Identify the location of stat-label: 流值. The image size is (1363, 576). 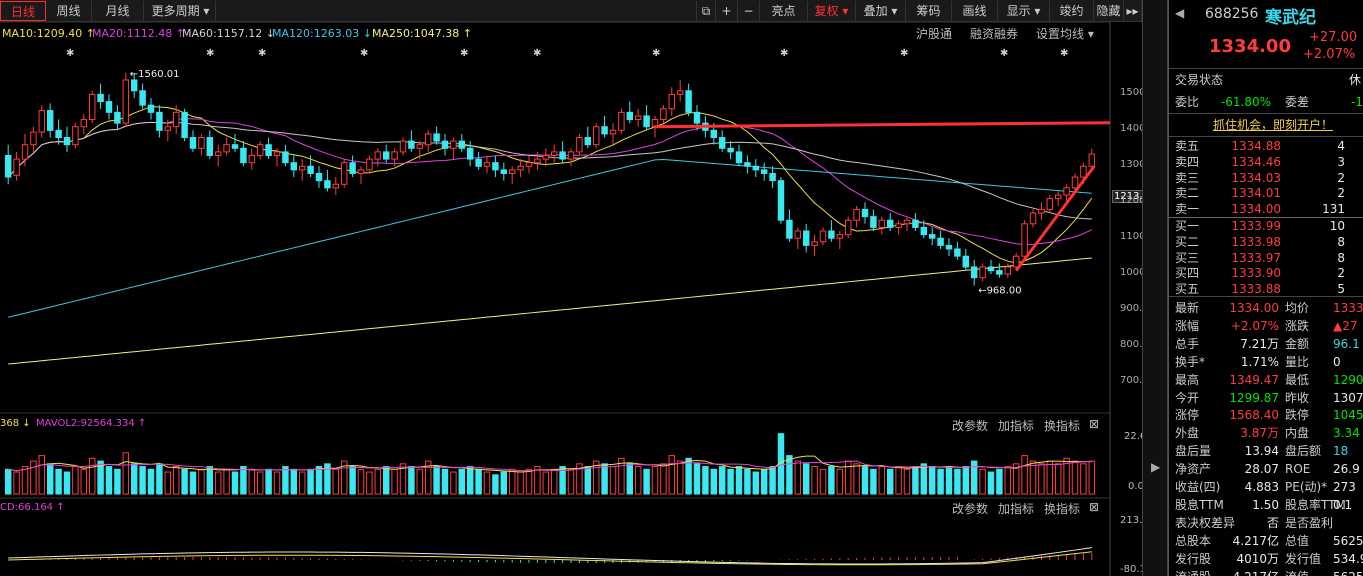
(1297, 572).